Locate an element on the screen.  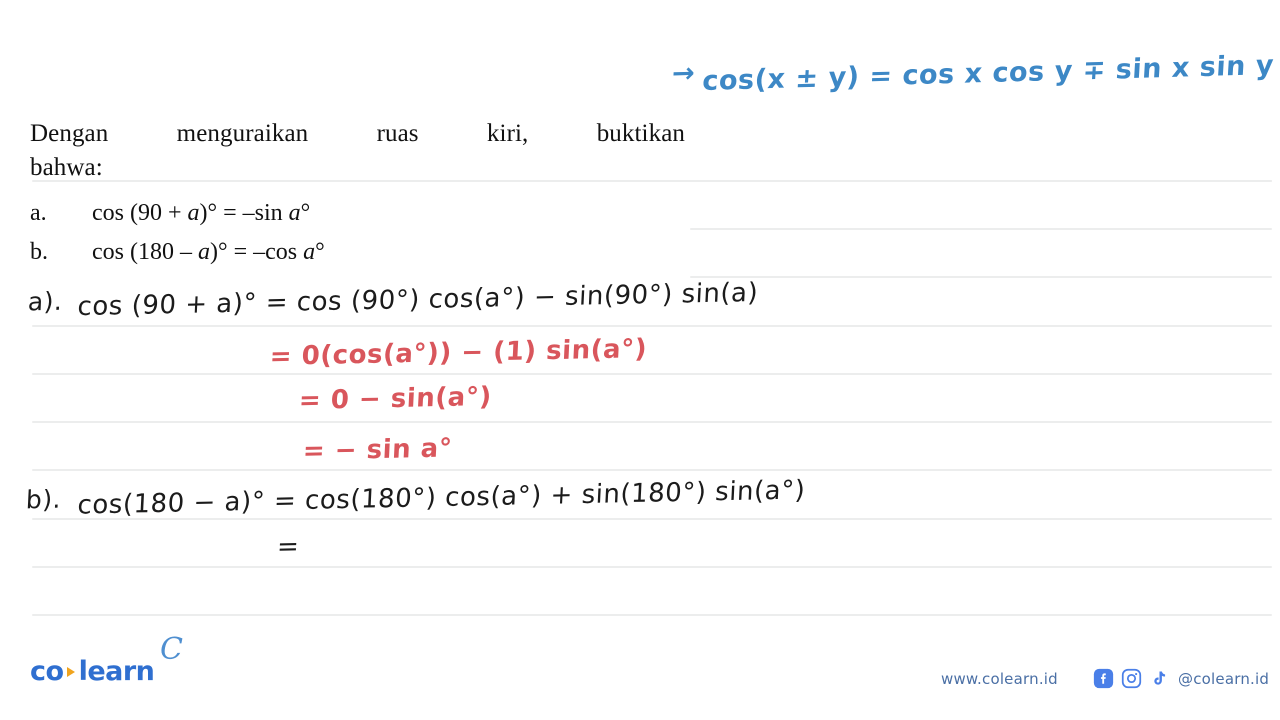
logo-separator-triangle-icon is located at coordinates (70, 671).